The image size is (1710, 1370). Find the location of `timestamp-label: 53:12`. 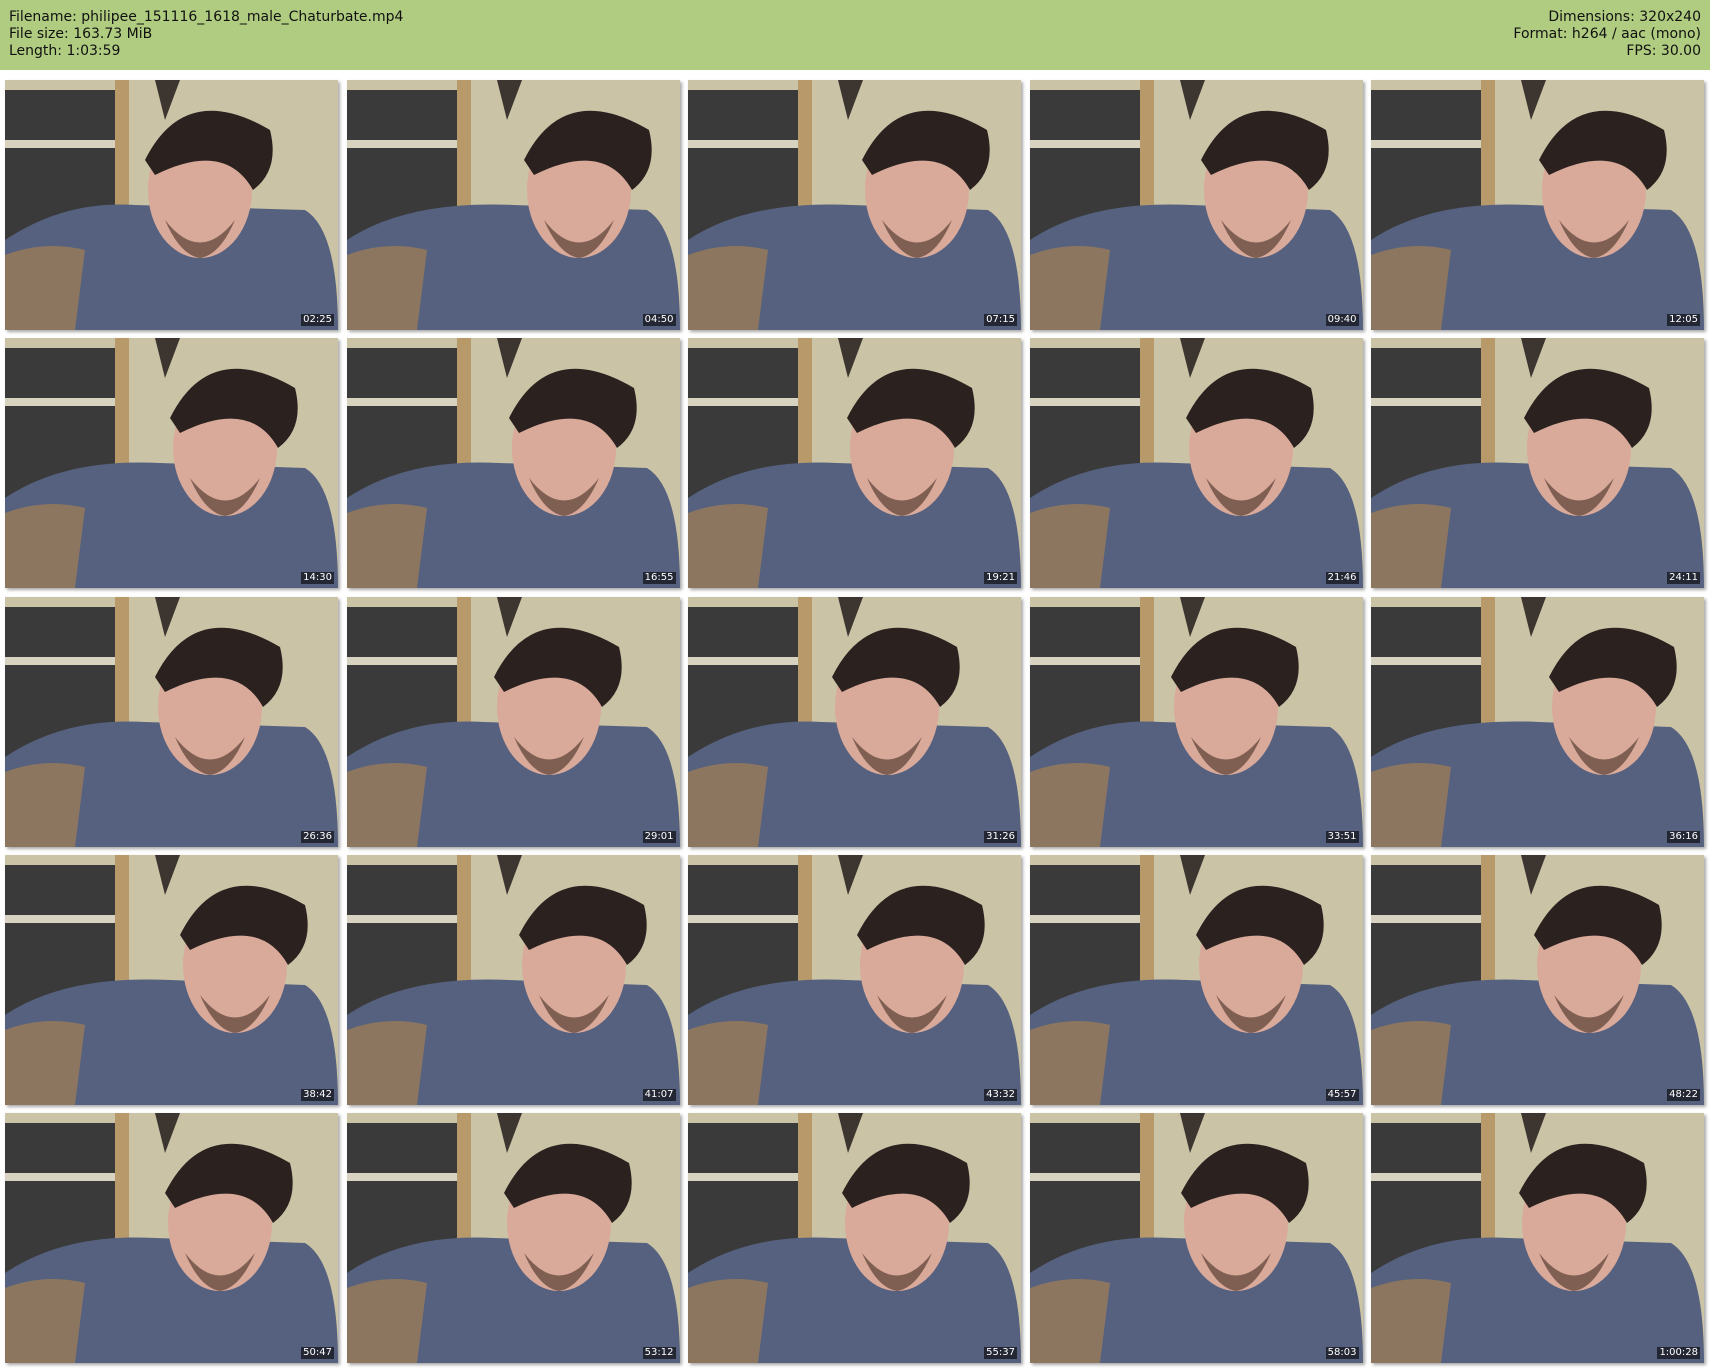

timestamp-label: 53:12 is located at coordinates (659, 1353).